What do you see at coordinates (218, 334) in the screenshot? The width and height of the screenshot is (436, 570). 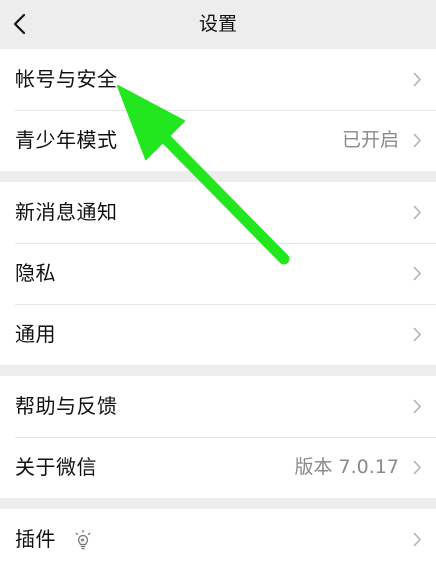 I see `settings-item-general: 通用` at bounding box center [218, 334].